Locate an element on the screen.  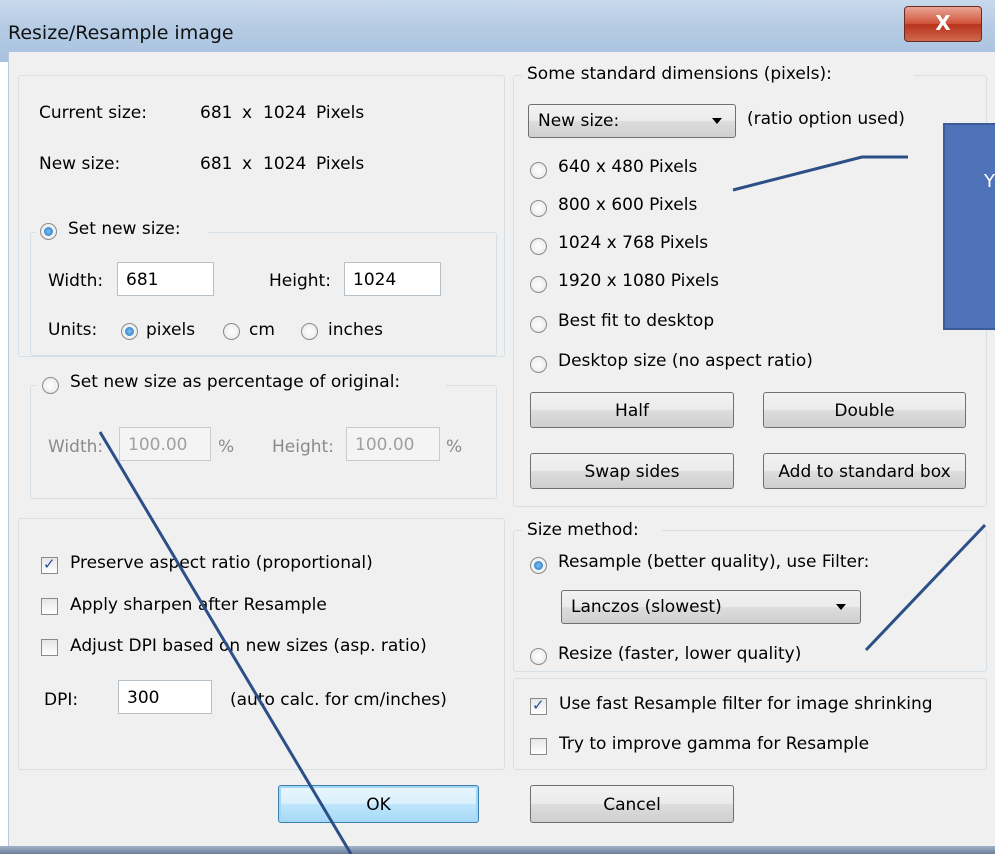
annotation-line-percentage is located at coordinates (225, 642).